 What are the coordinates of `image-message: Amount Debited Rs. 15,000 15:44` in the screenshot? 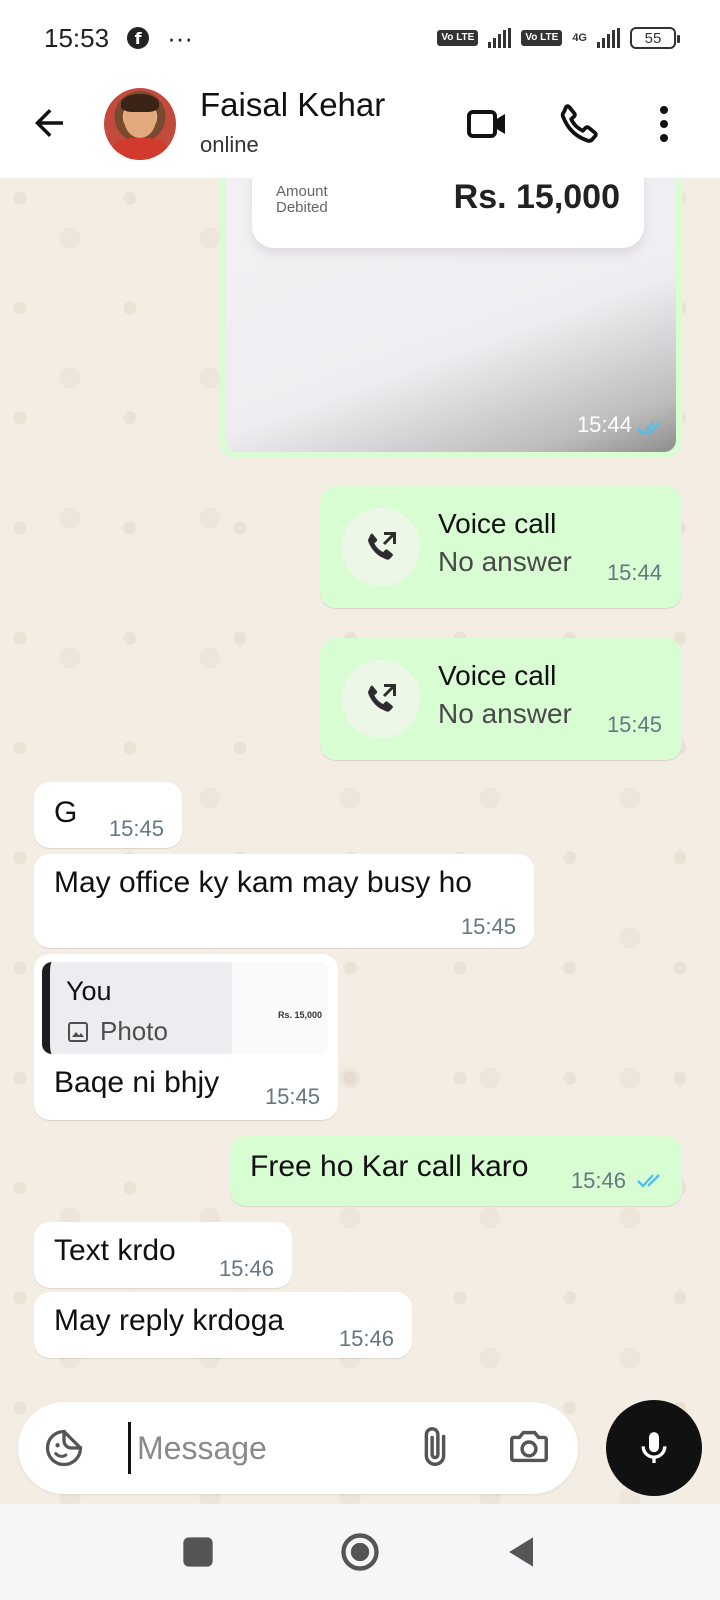 It's located at (451, 318).